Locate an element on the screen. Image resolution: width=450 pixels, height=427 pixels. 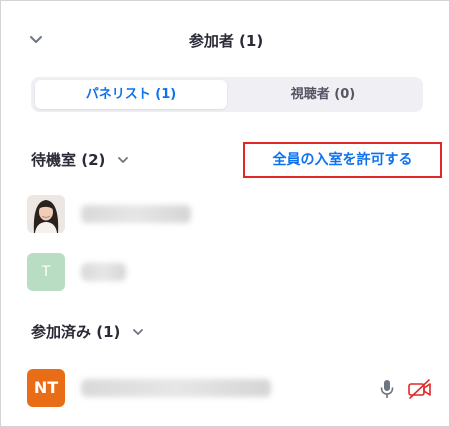
tab-panelists: パネリスト (1) is located at coordinates (131, 94).